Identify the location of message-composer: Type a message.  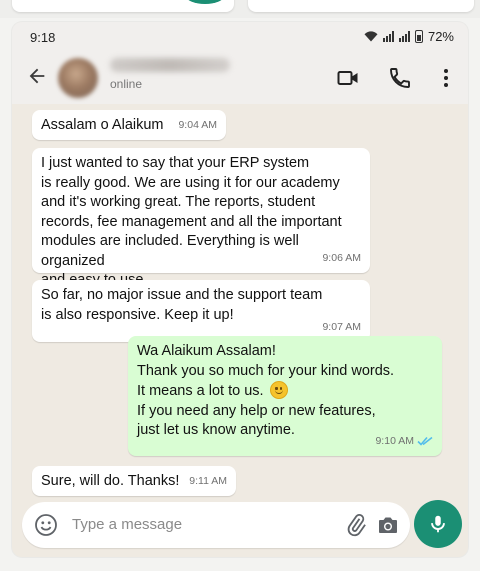
(216, 525).